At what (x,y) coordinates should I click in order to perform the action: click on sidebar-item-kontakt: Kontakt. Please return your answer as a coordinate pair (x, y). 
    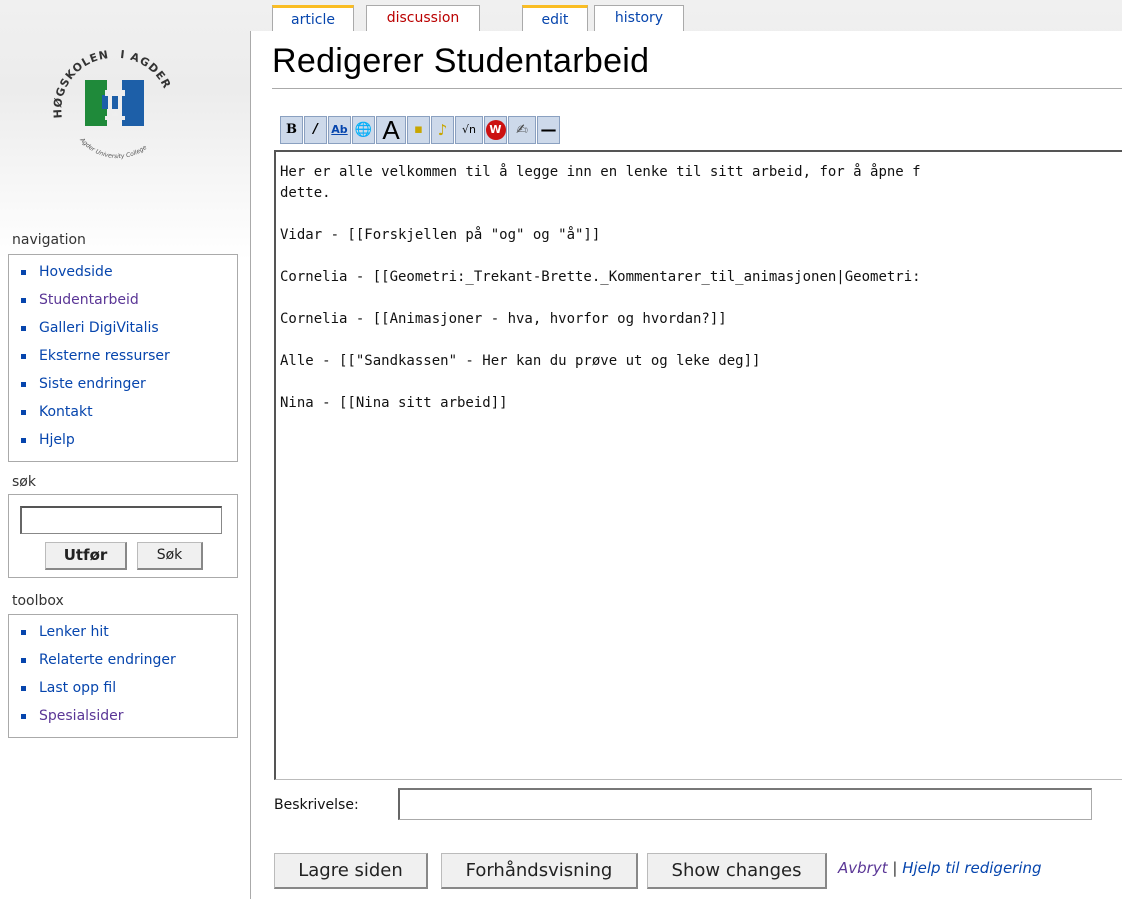
    Looking at the image, I should click on (128, 412).